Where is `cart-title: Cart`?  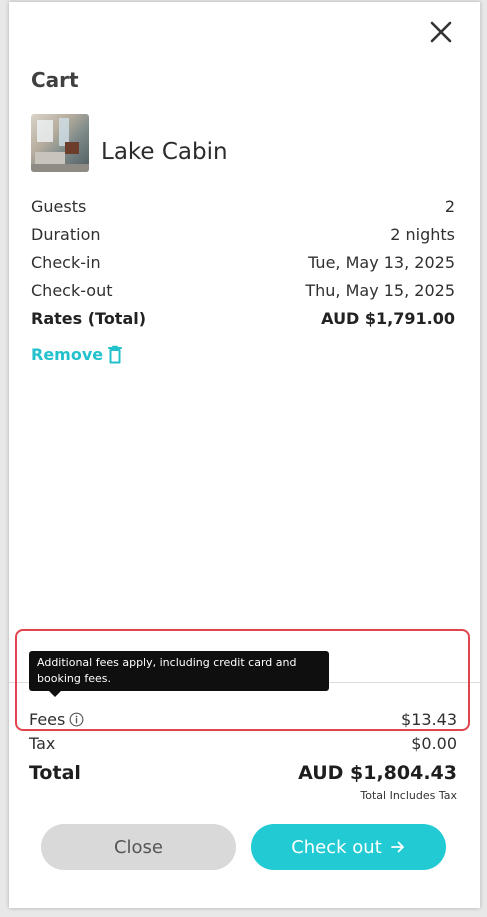 cart-title: Cart is located at coordinates (55, 80).